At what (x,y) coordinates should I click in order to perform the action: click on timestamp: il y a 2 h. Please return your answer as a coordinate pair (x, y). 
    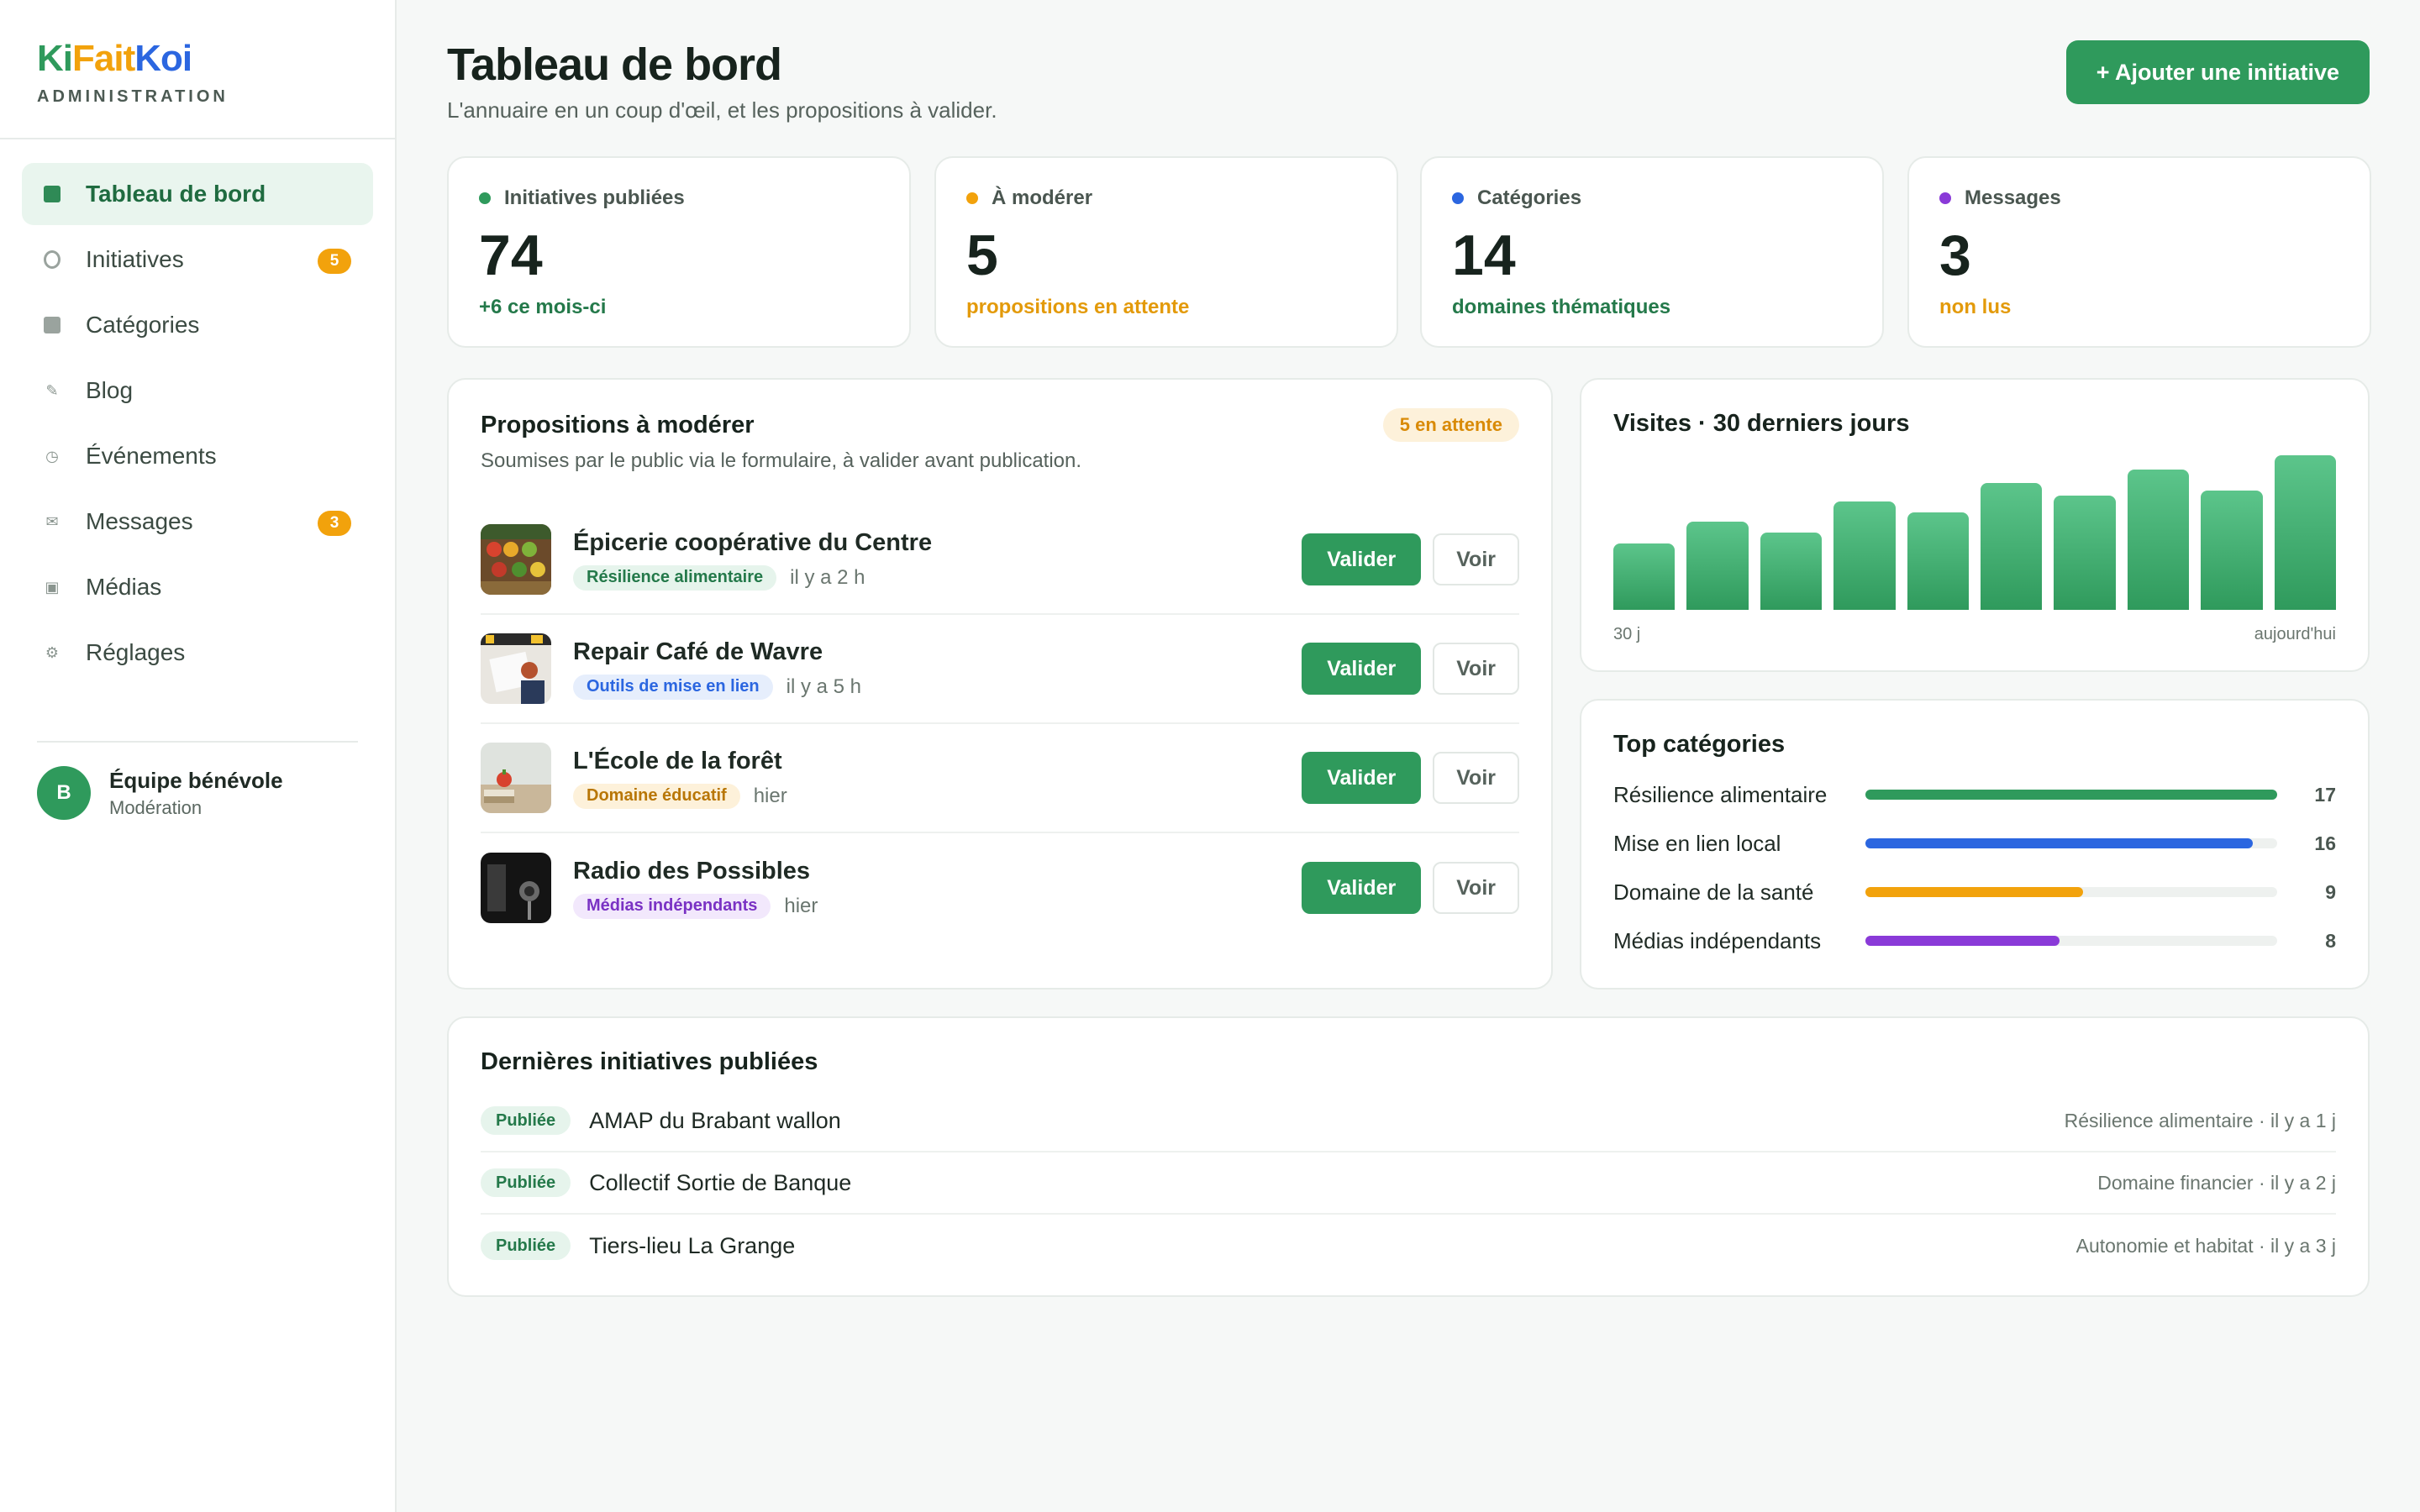
    Looking at the image, I should click on (827, 577).